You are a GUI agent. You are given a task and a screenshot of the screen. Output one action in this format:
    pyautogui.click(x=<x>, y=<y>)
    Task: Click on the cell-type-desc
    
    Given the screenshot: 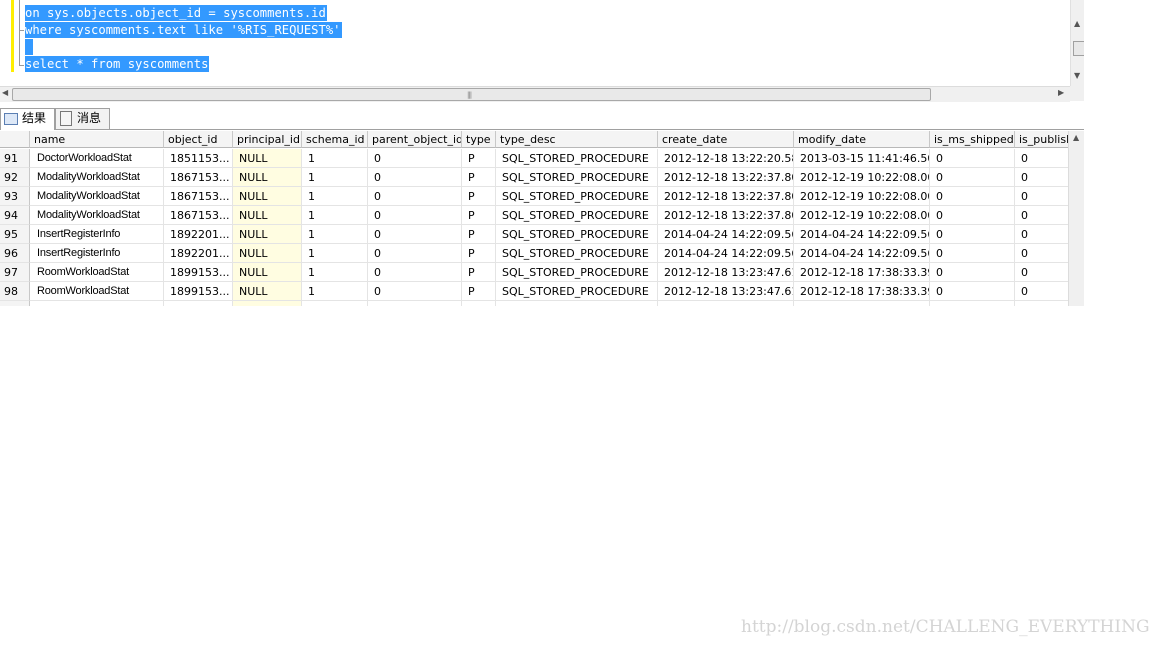 What is the action you would take?
    pyautogui.click(x=577, y=303)
    